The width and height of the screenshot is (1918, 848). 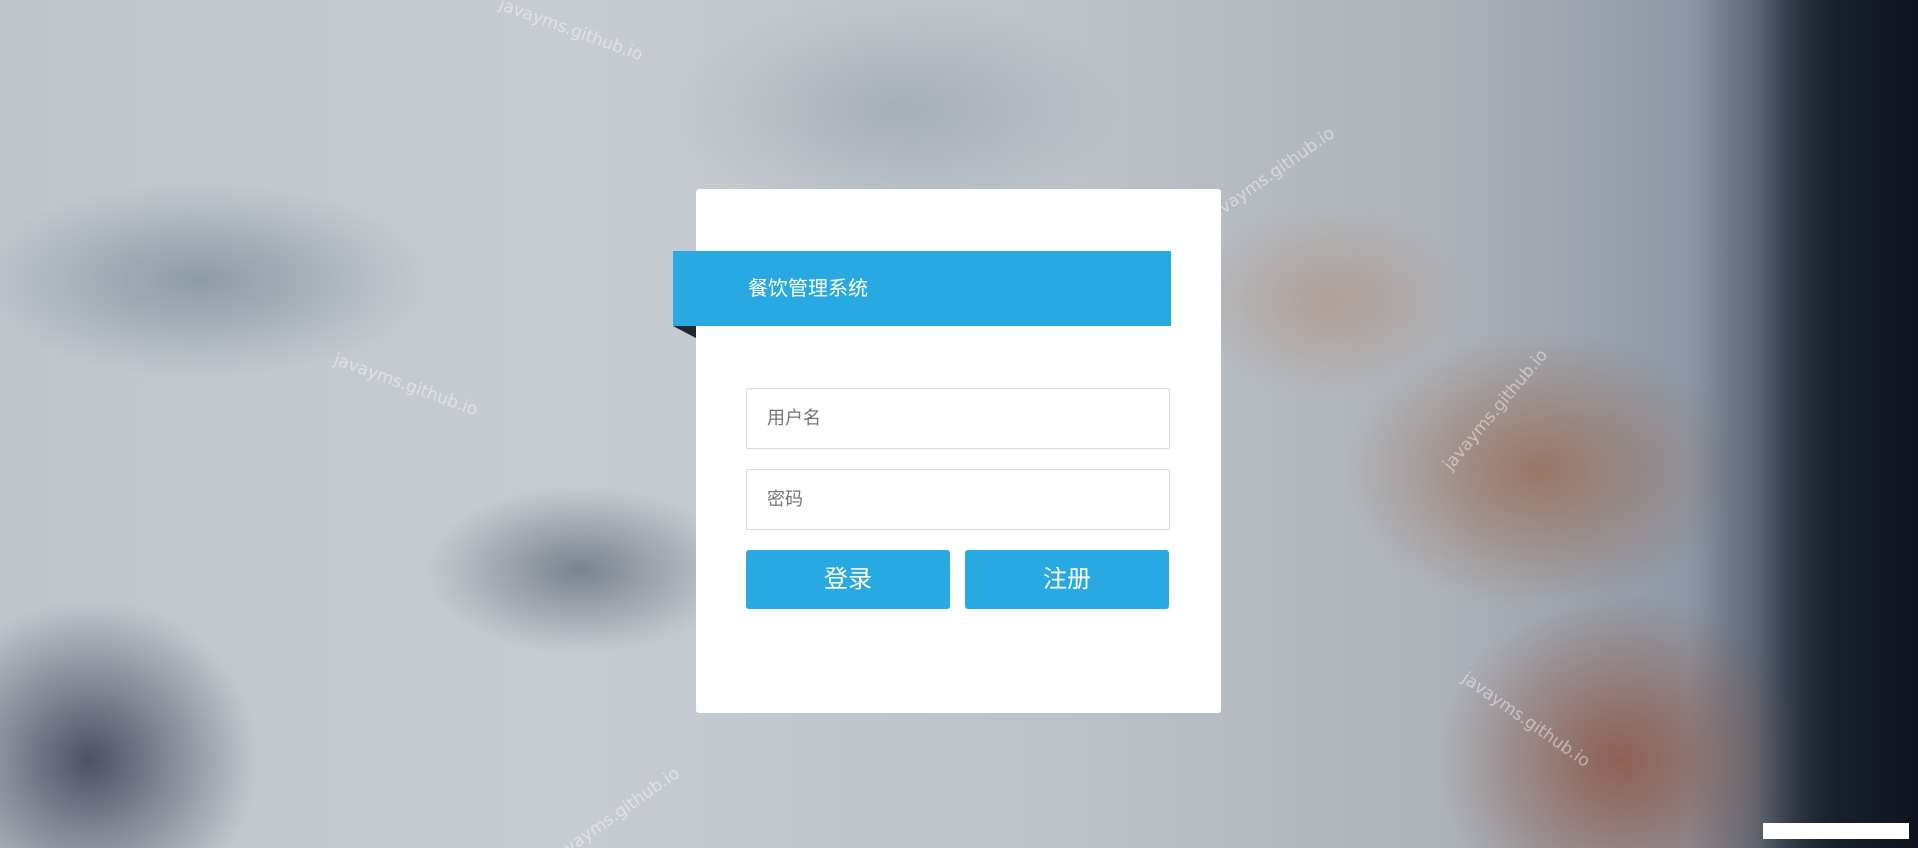 What do you see at coordinates (958, 418) in the screenshot?
I see `username-input` at bounding box center [958, 418].